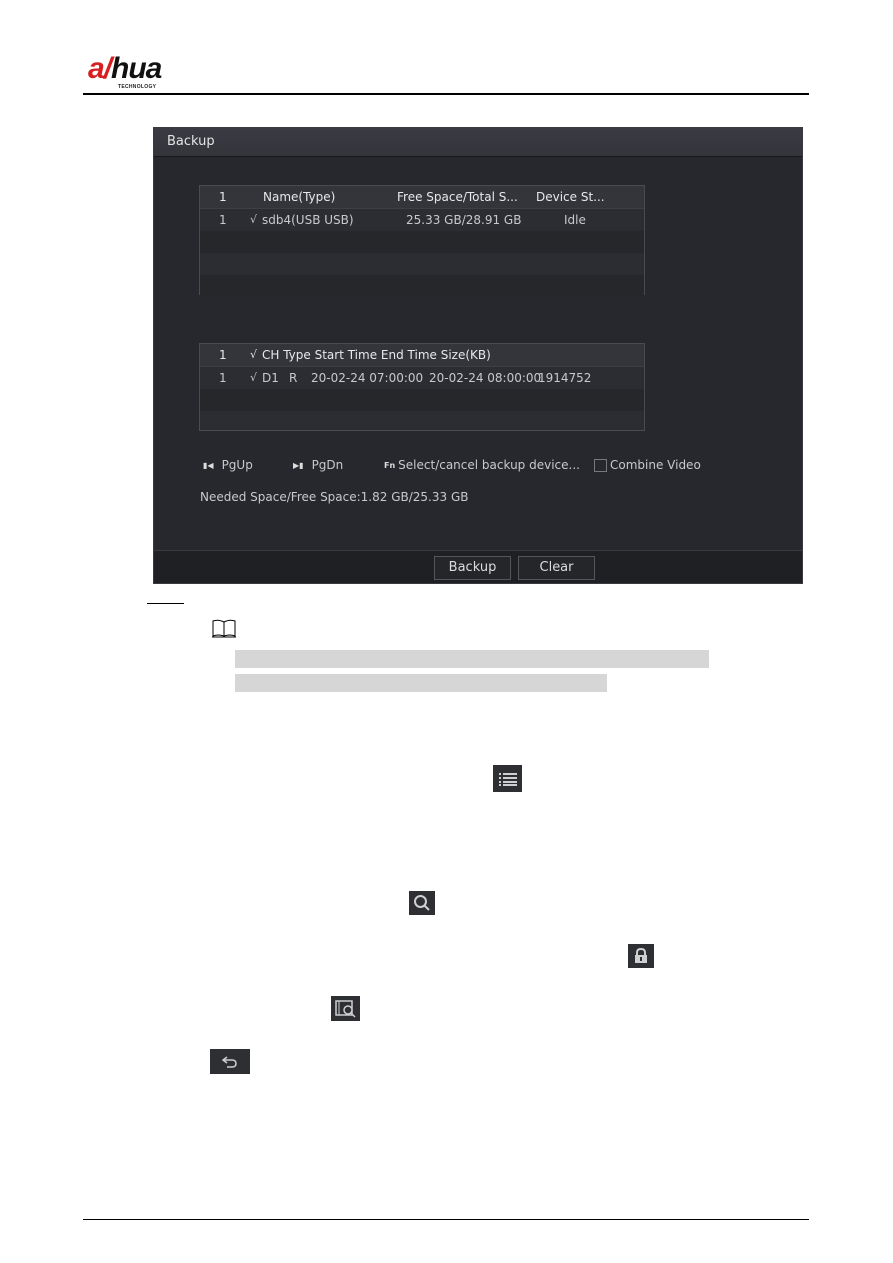  What do you see at coordinates (224, 628) in the screenshot?
I see `note-book-icon` at bounding box center [224, 628].